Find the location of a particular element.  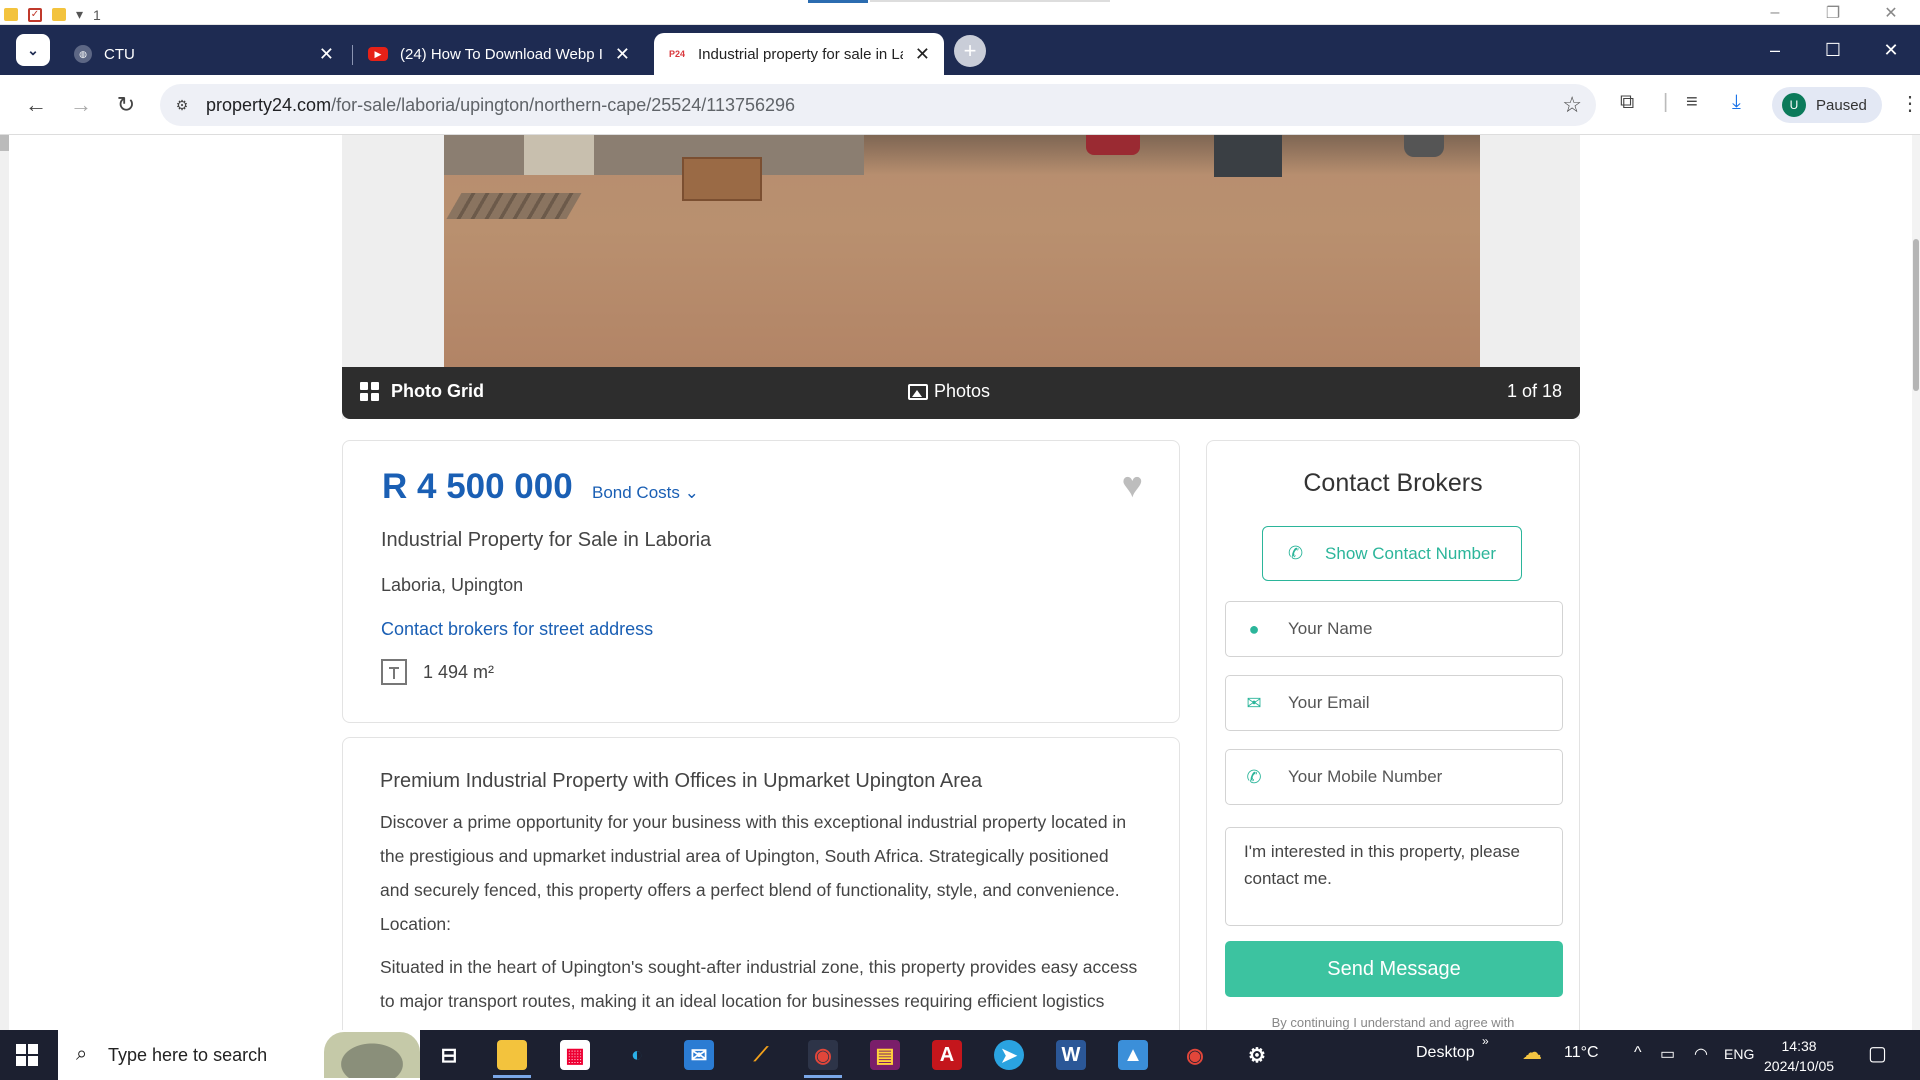

email-field: ✉ Your Email is located at coordinates (1394, 703).